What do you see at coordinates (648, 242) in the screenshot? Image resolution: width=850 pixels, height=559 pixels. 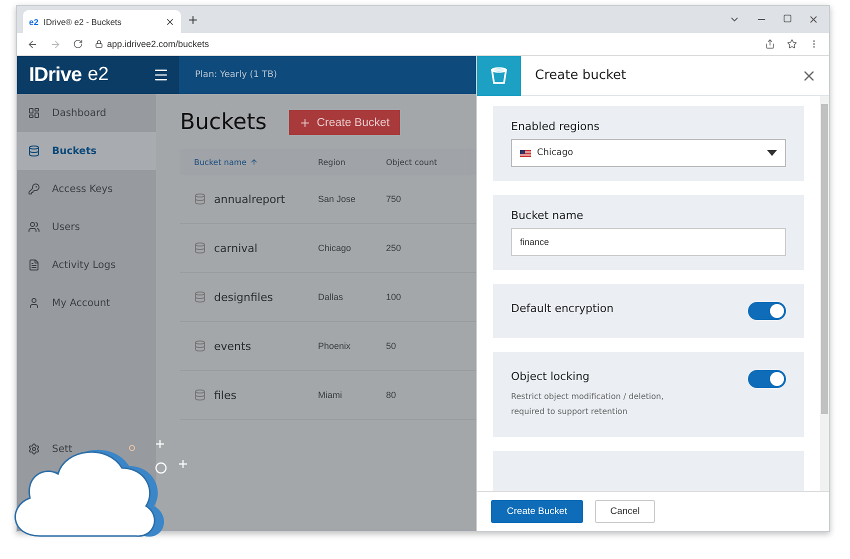 I see `bucket-name-field: finance` at bounding box center [648, 242].